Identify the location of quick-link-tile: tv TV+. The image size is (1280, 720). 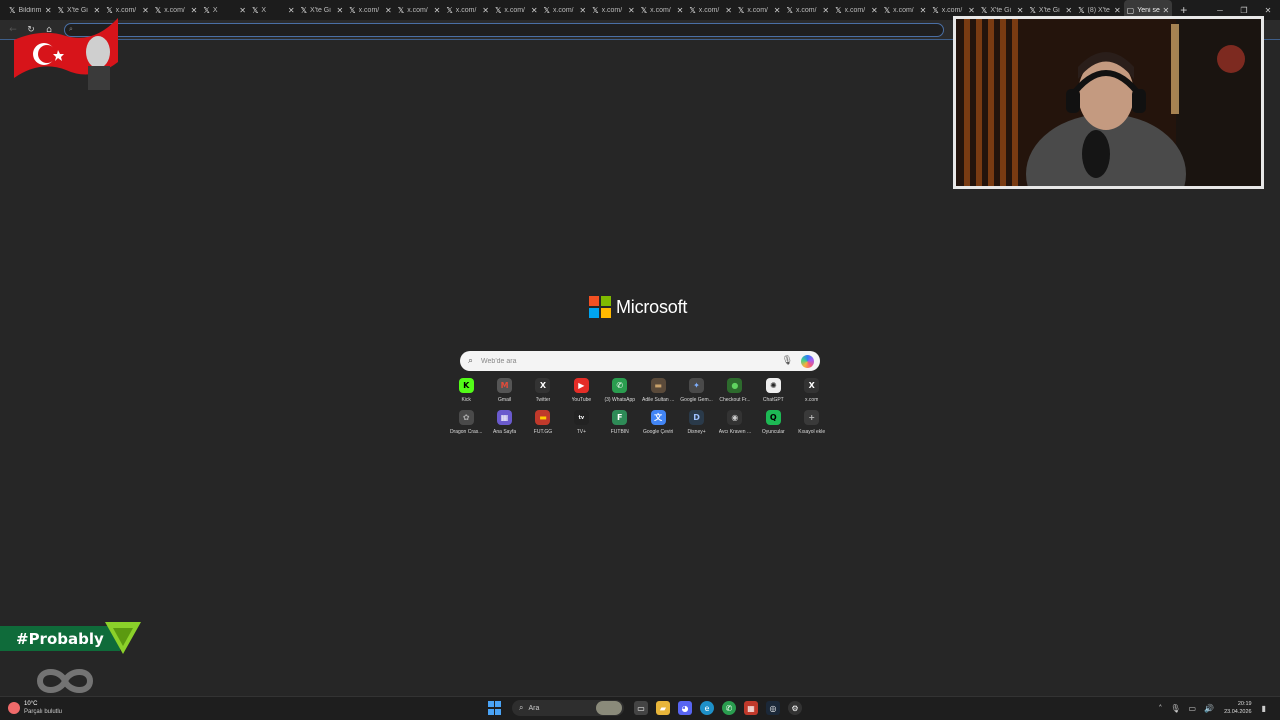
(581, 422).